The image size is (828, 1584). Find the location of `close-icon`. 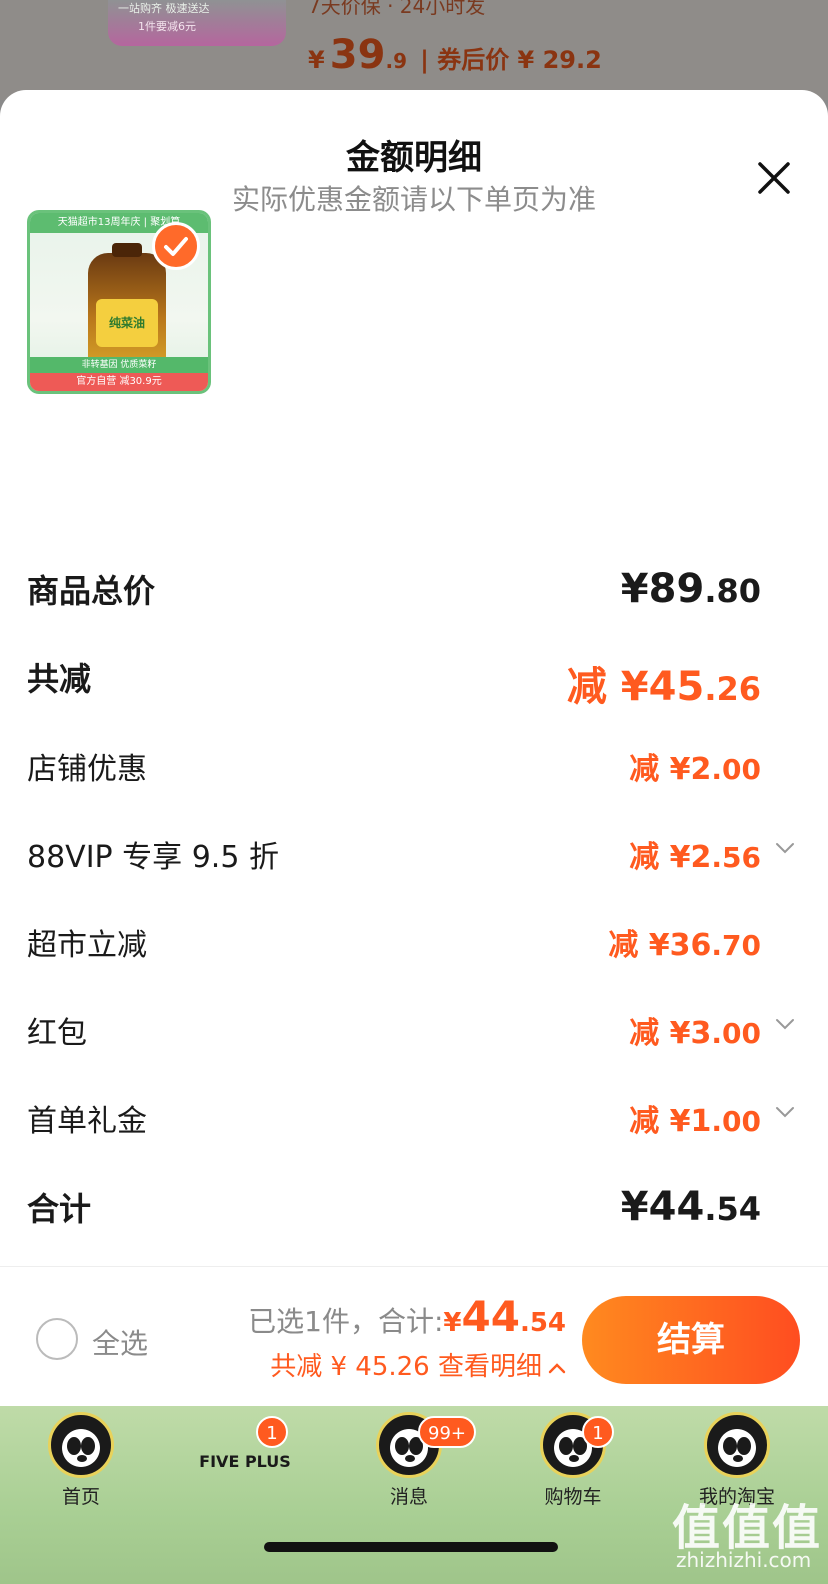

close-icon is located at coordinates (774, 178).